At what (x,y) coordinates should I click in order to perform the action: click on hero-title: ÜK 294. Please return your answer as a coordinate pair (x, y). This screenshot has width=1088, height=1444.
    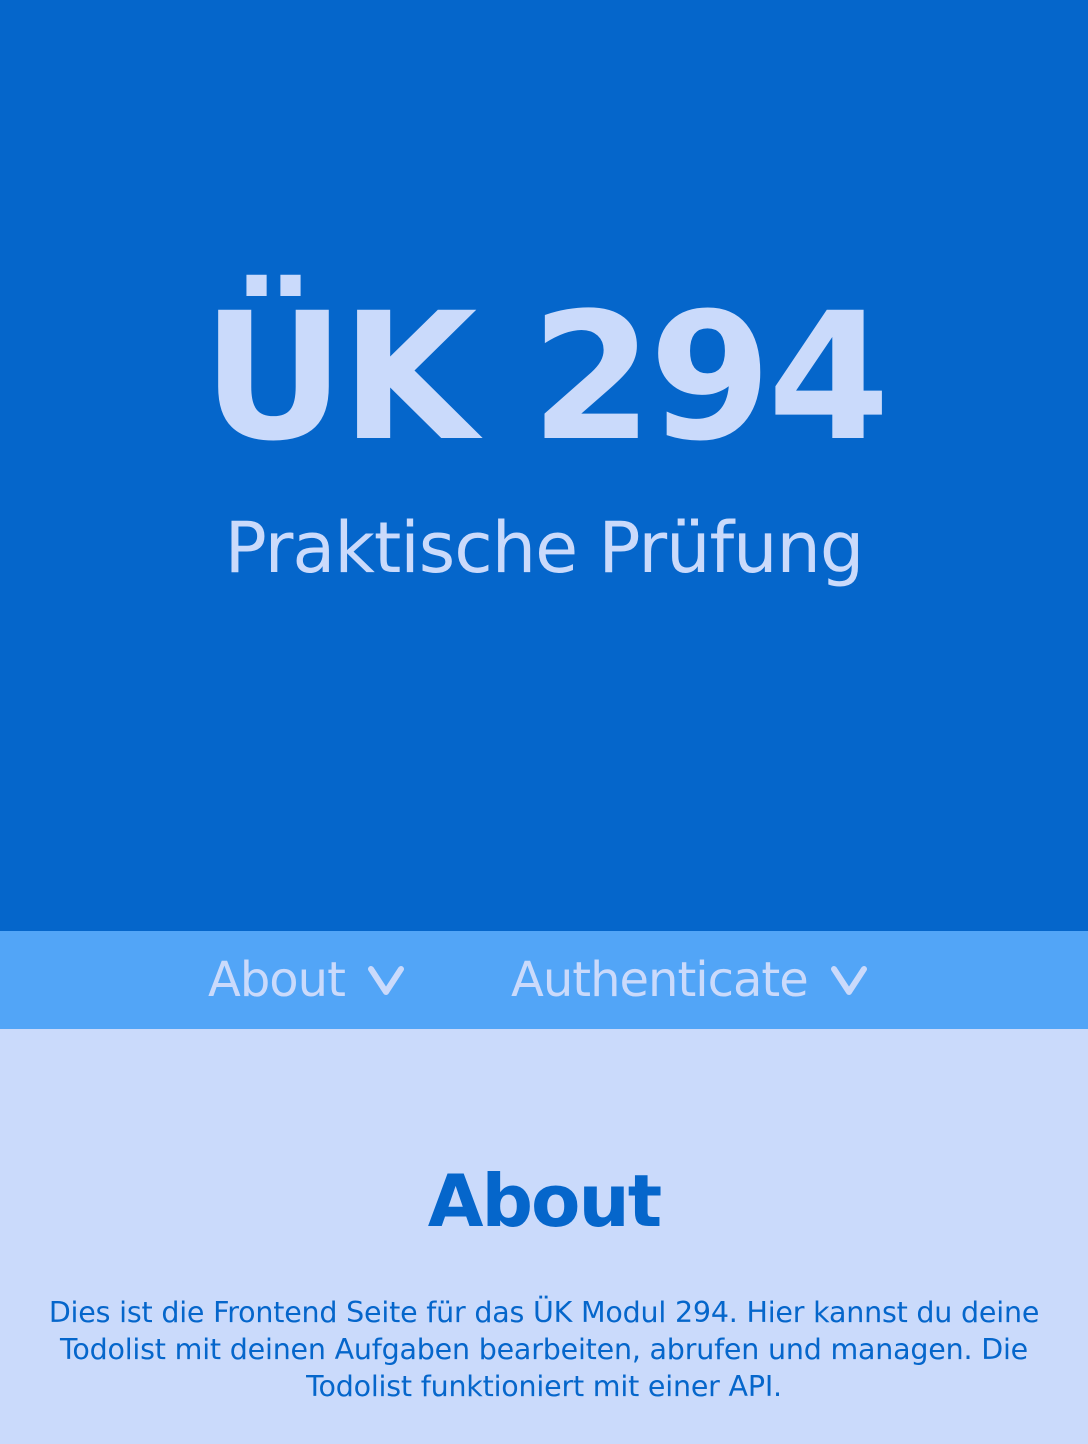
    Looking at the image, I should click on (546, 377).